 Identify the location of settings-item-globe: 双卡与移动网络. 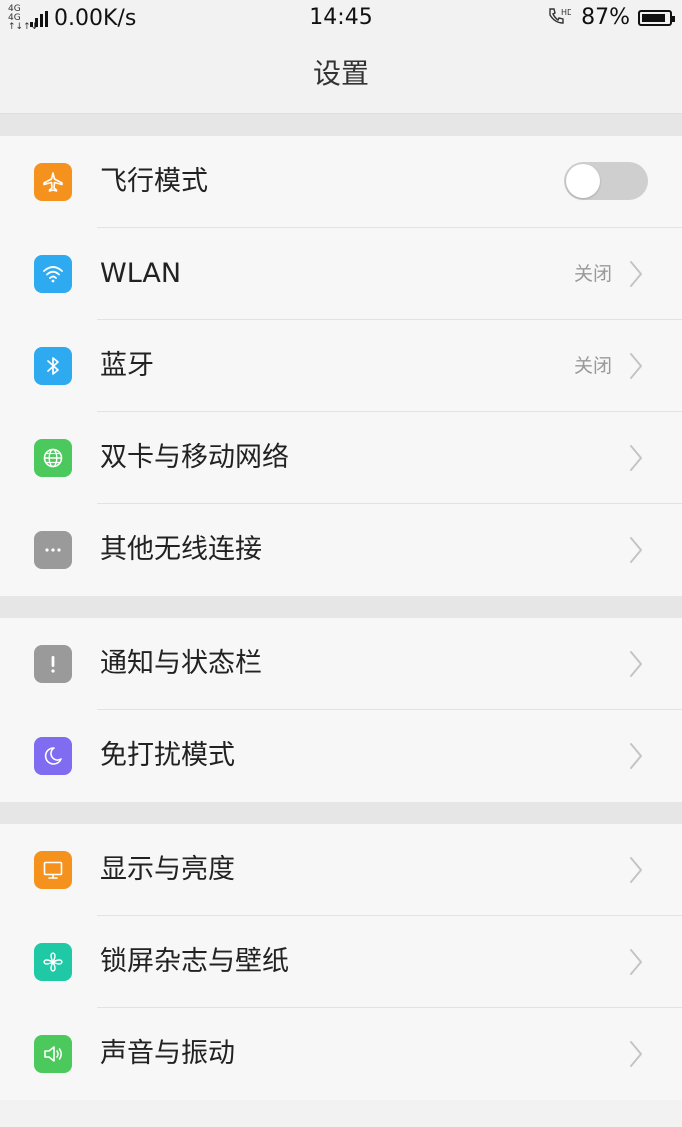
(341, 458).